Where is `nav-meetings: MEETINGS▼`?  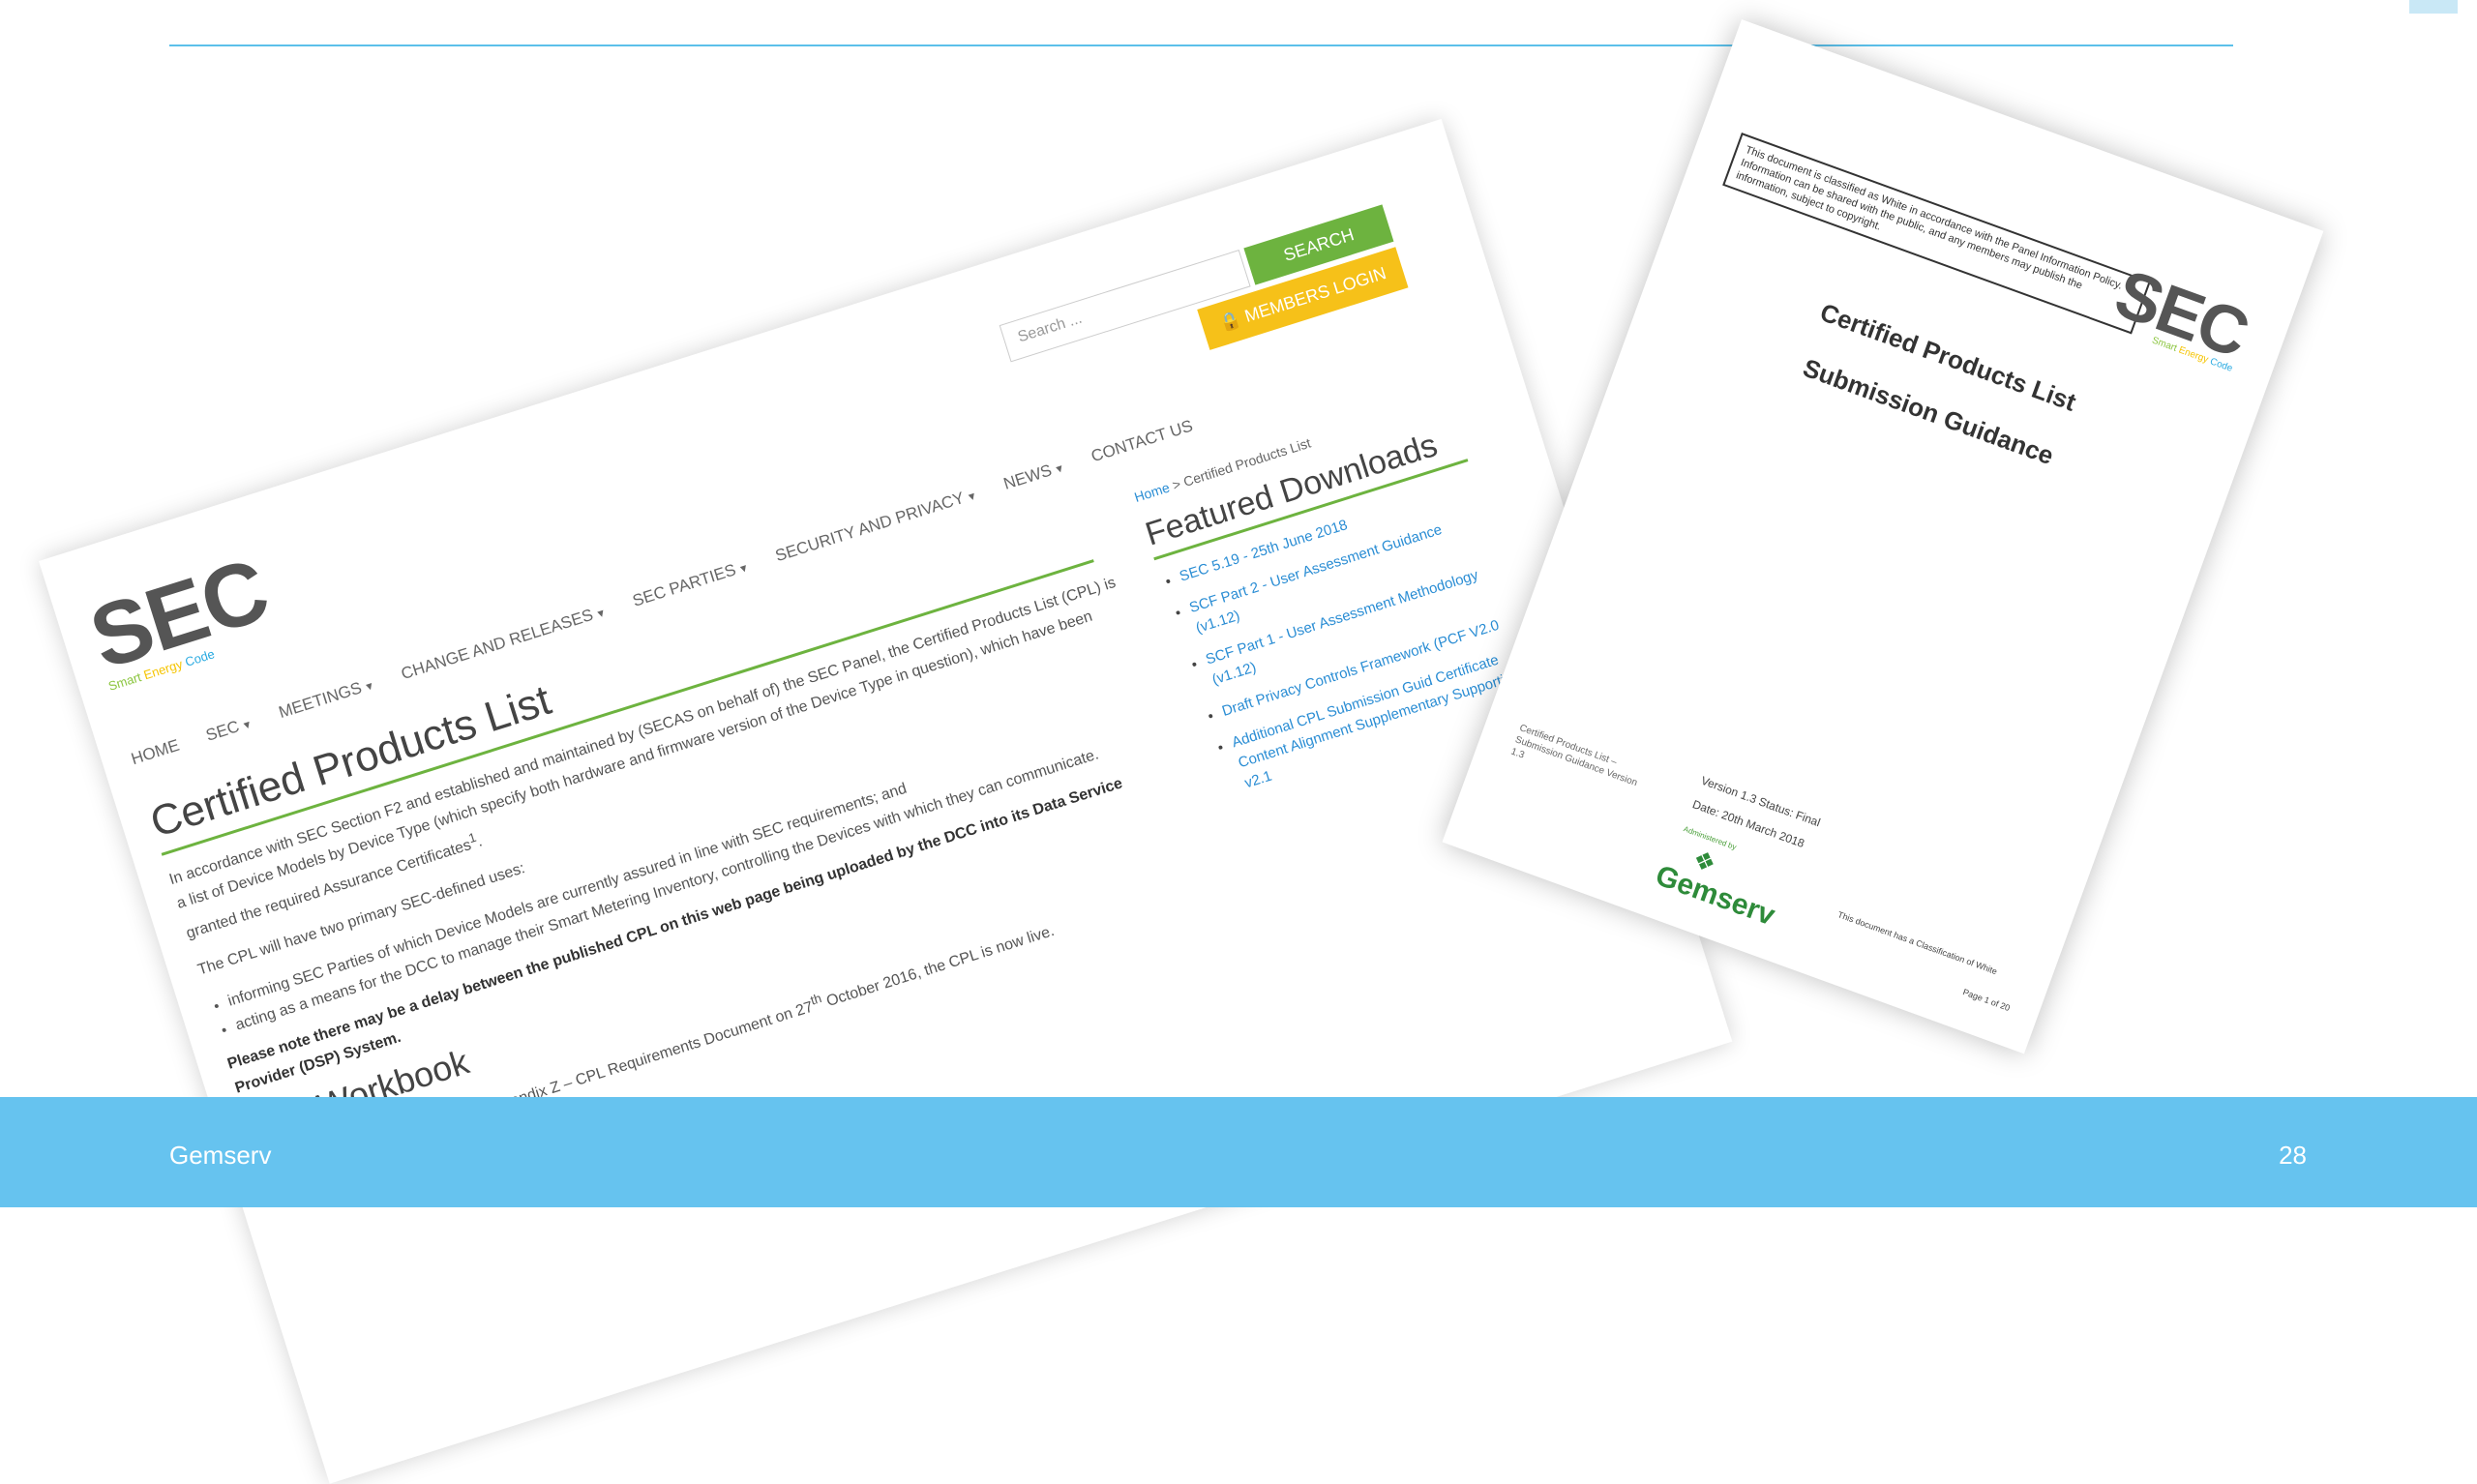
nav-meetings: MEETINGS▼ is located at coordinates (327, 698).